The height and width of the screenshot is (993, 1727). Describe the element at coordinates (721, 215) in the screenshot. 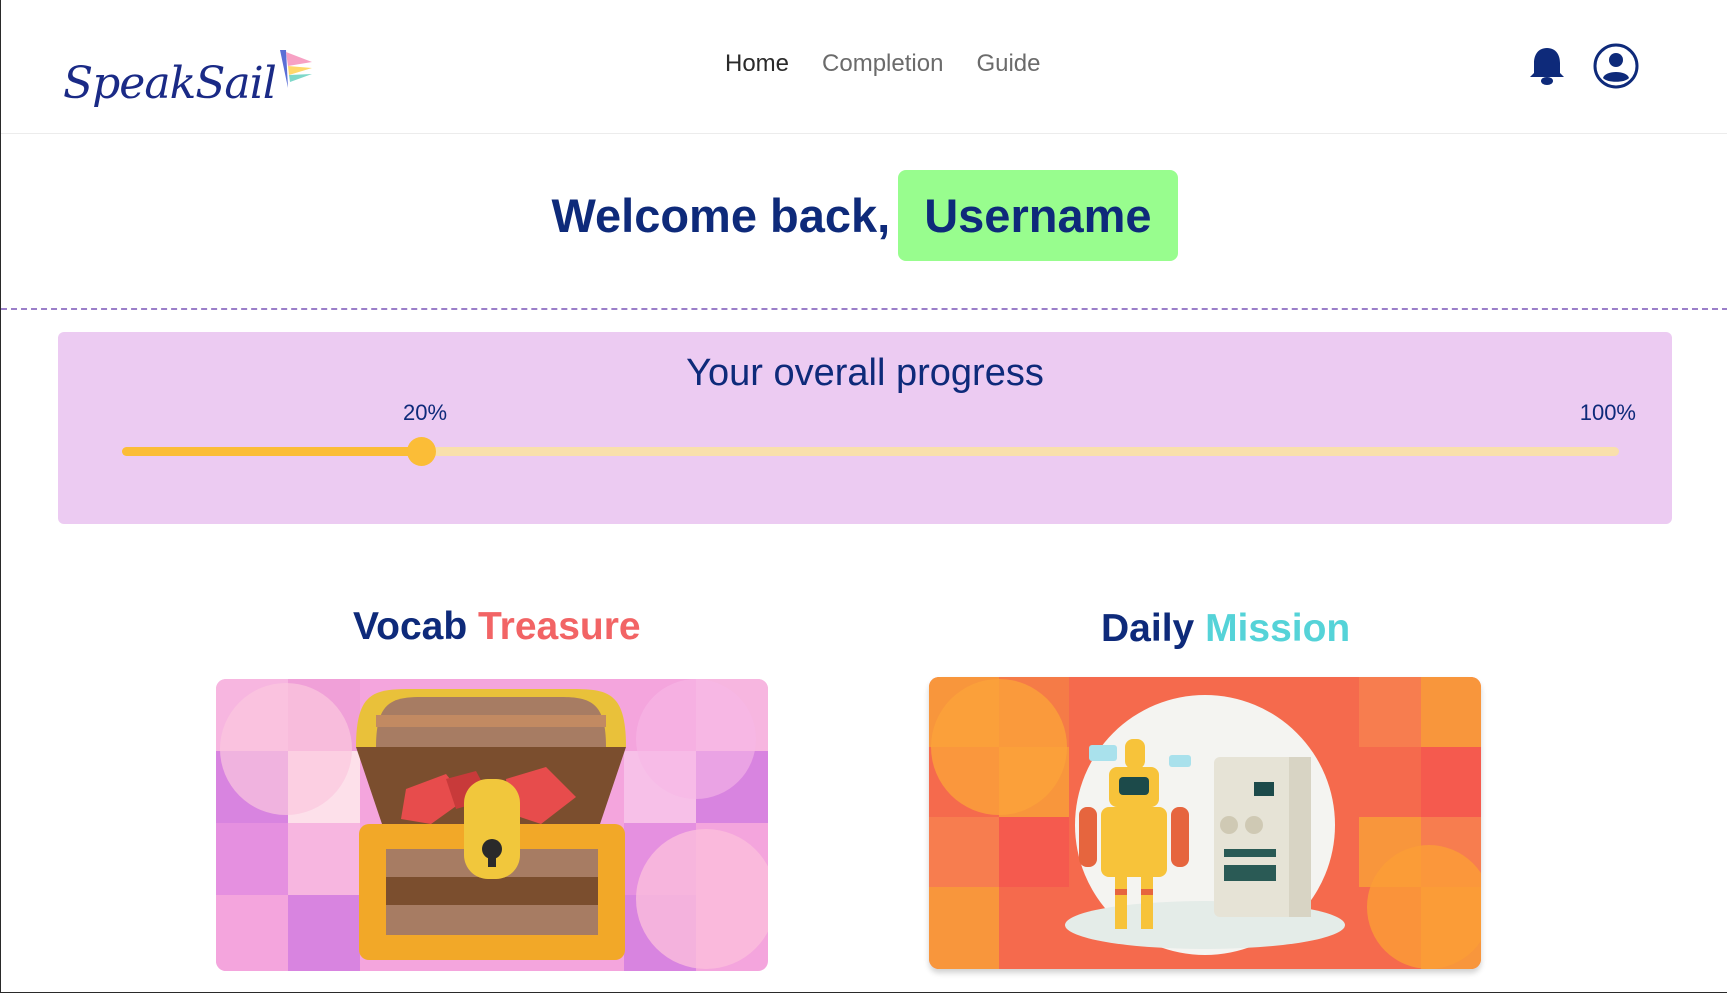

I see `welcome-greeting: Welcome back,` at that location.